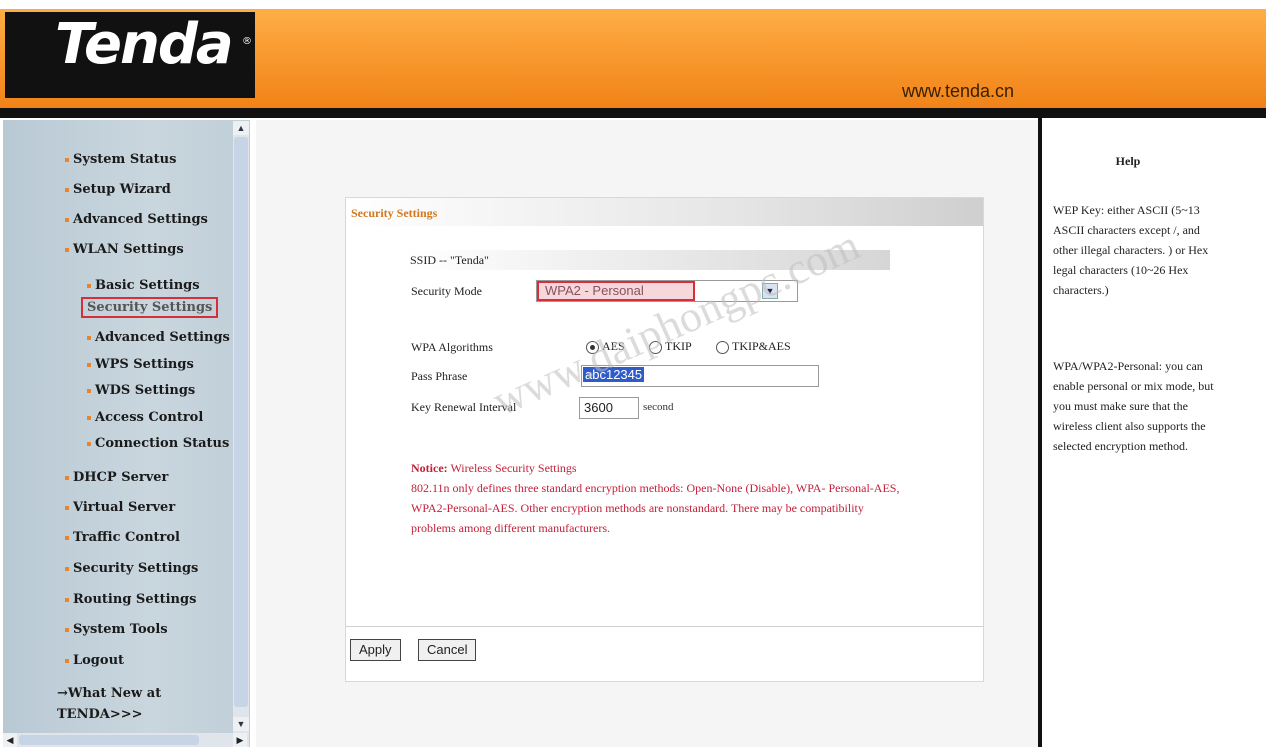 Image resolution: width=1266 pixels, height=747 pixels. Describe the element at coordinates (162, 337) in the screenshot. I see `nav-label: Advanced Settings` at that location.